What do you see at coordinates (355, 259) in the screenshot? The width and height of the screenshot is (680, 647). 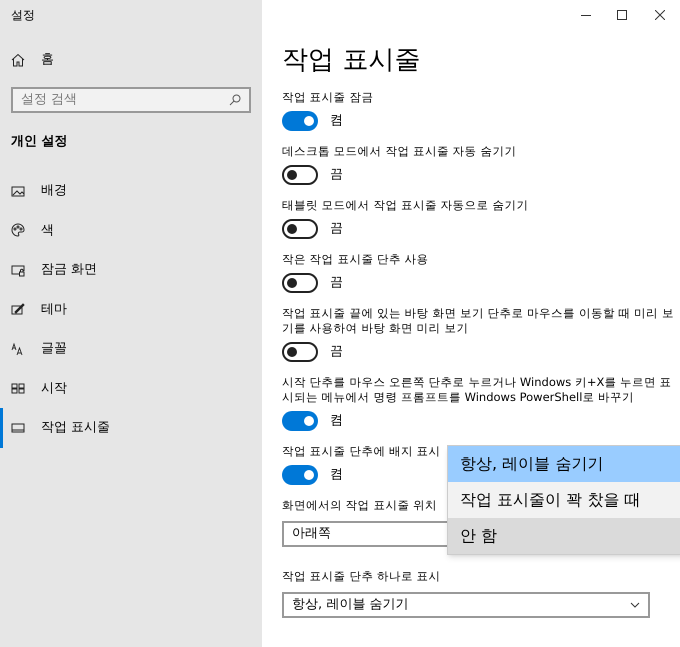 I see `setting-label: 작은 작업 표시줄 단추 사용` at bounding box center [355, 259].